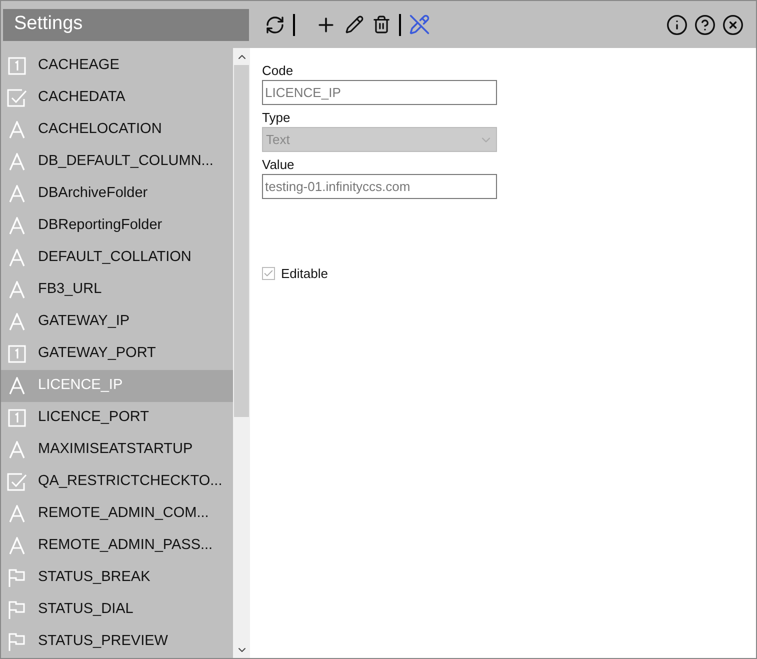 This screenshot has height=659, width=757. I want to click on info-button, so click(677, 25).